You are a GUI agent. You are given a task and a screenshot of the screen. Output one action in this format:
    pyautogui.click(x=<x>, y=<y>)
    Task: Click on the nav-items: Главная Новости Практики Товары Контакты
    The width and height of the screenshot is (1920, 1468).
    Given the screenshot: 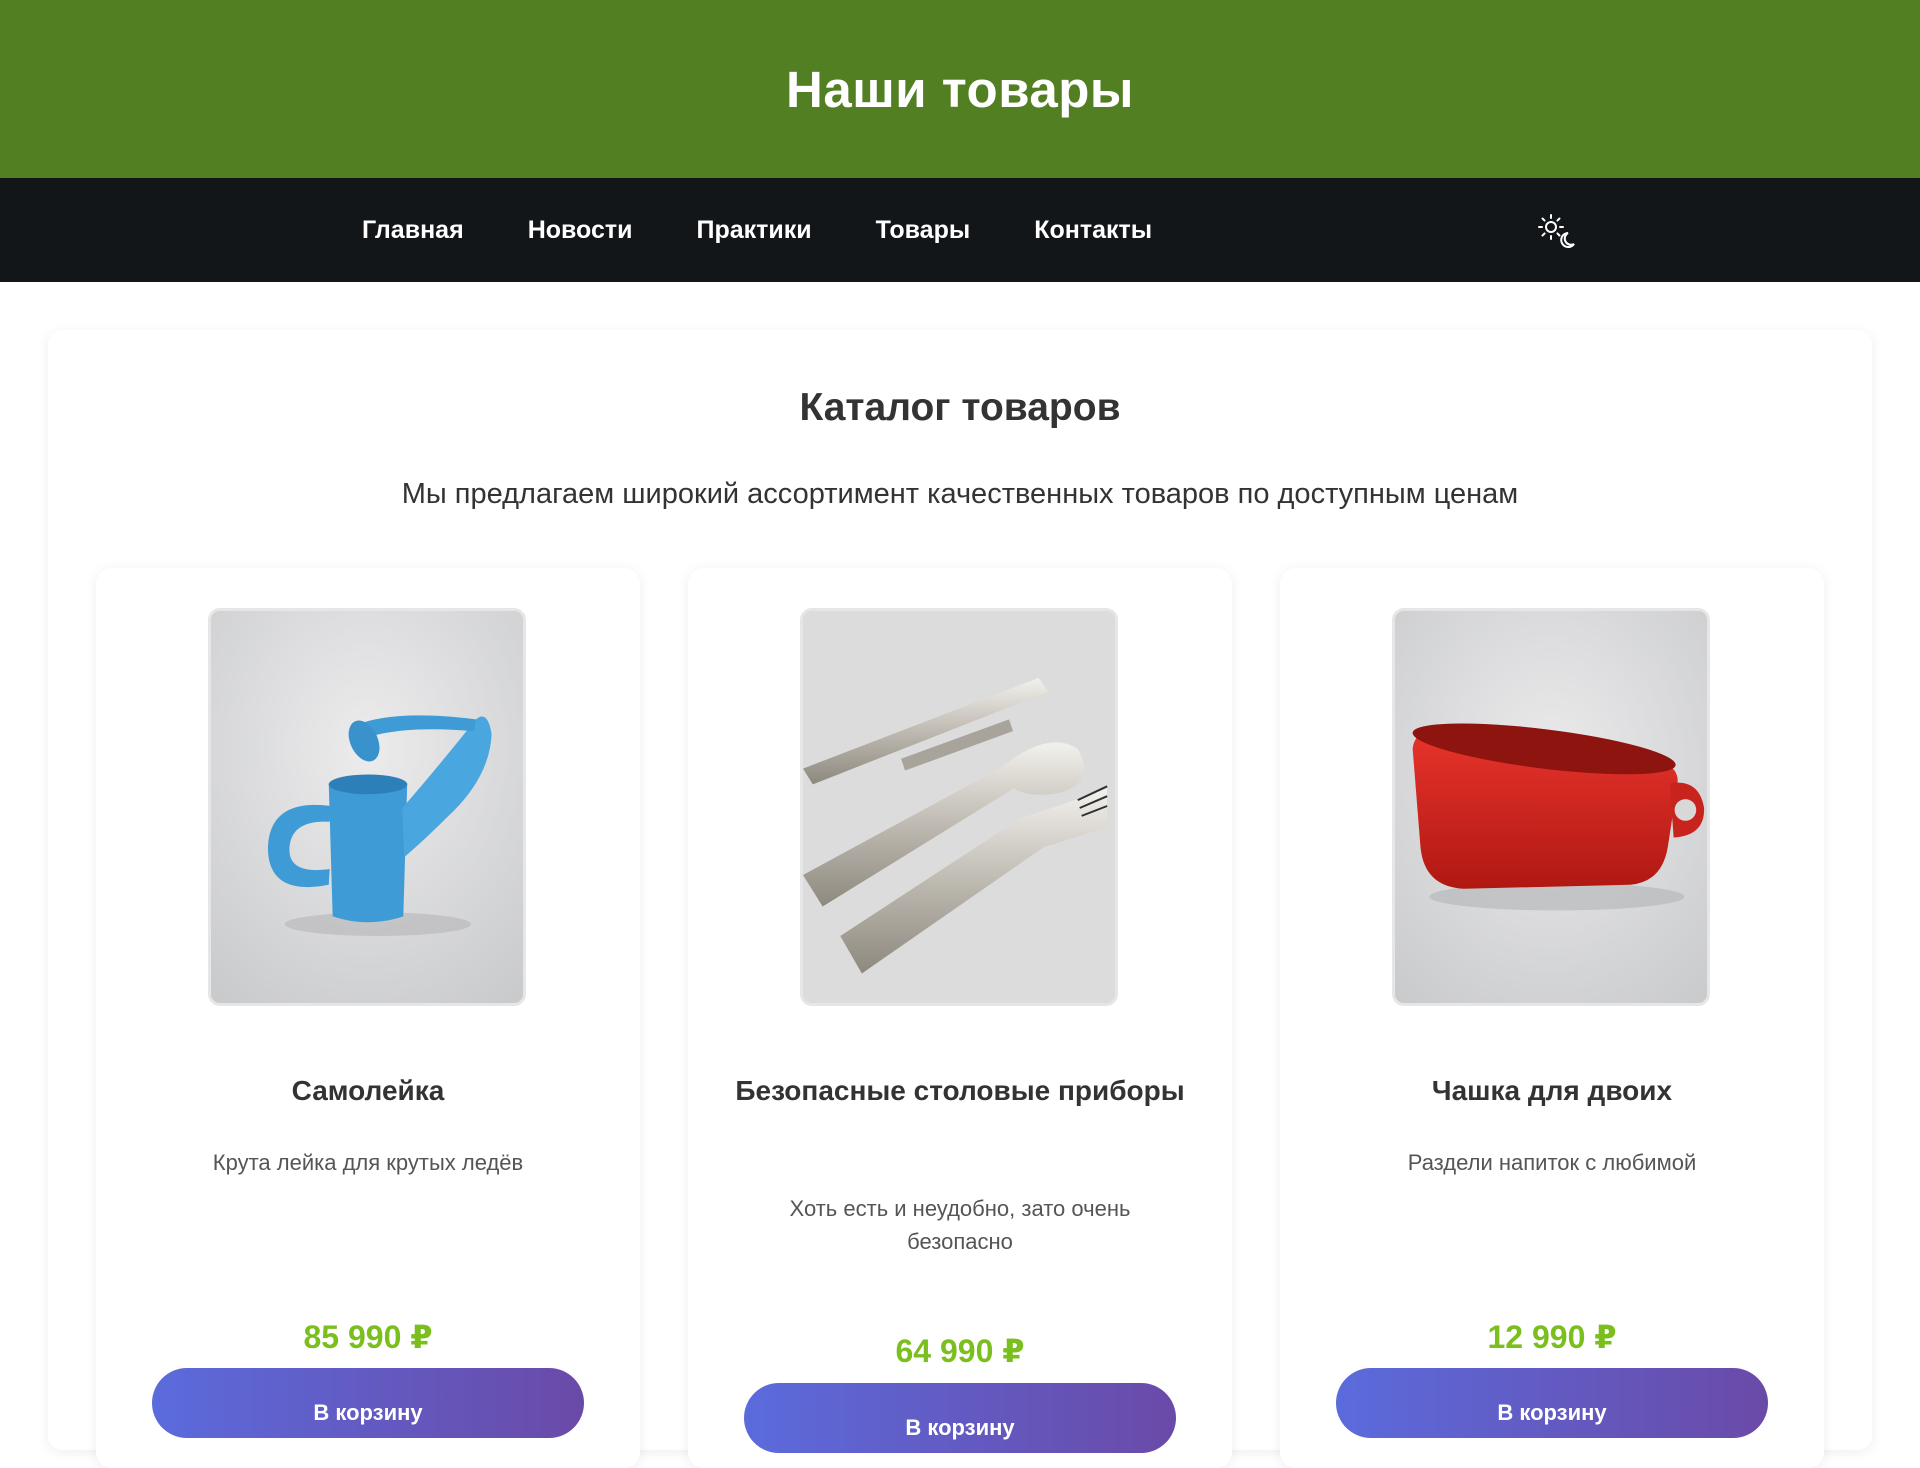 What is the action you would take?
    pyautogui.click(x=789, y=230)
    